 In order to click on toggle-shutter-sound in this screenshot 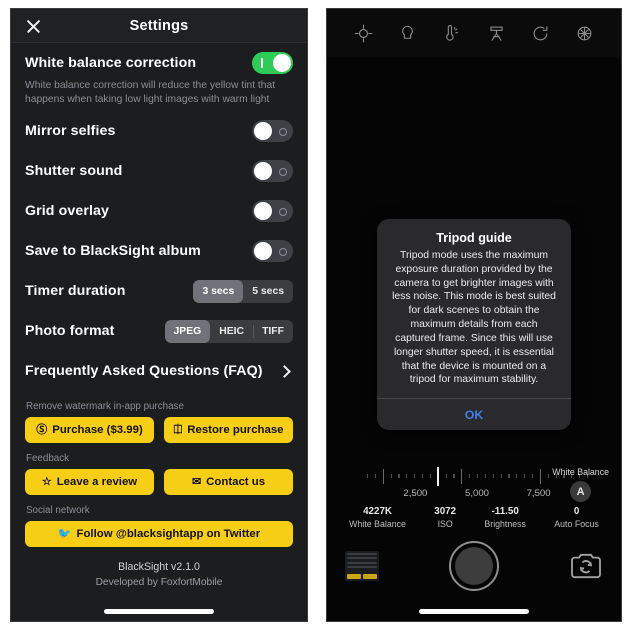, I will do `click(272, 171)`.